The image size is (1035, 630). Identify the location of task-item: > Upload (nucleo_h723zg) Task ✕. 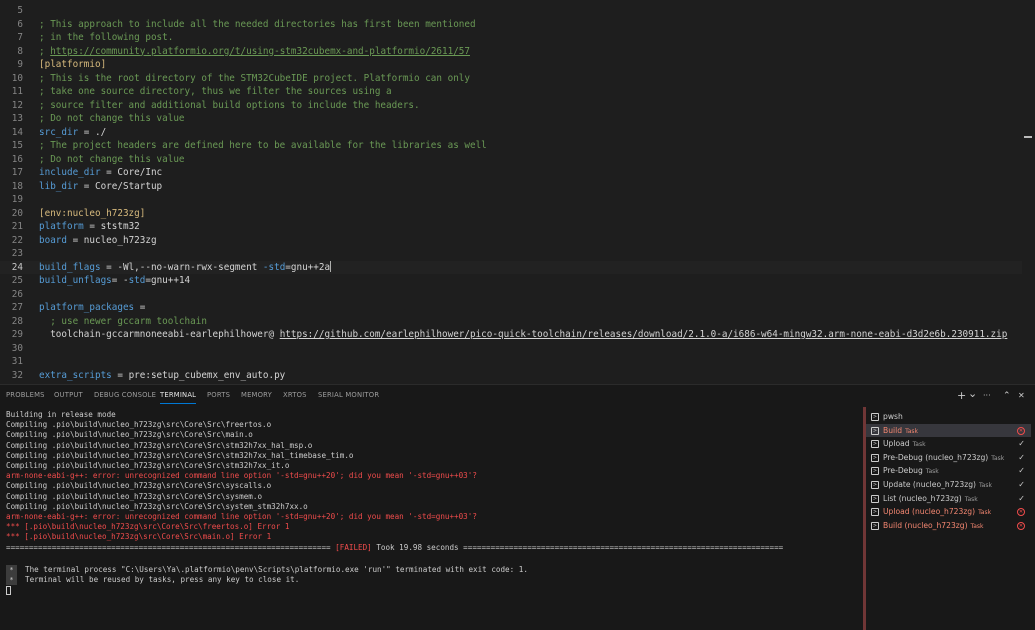
(948, 512).